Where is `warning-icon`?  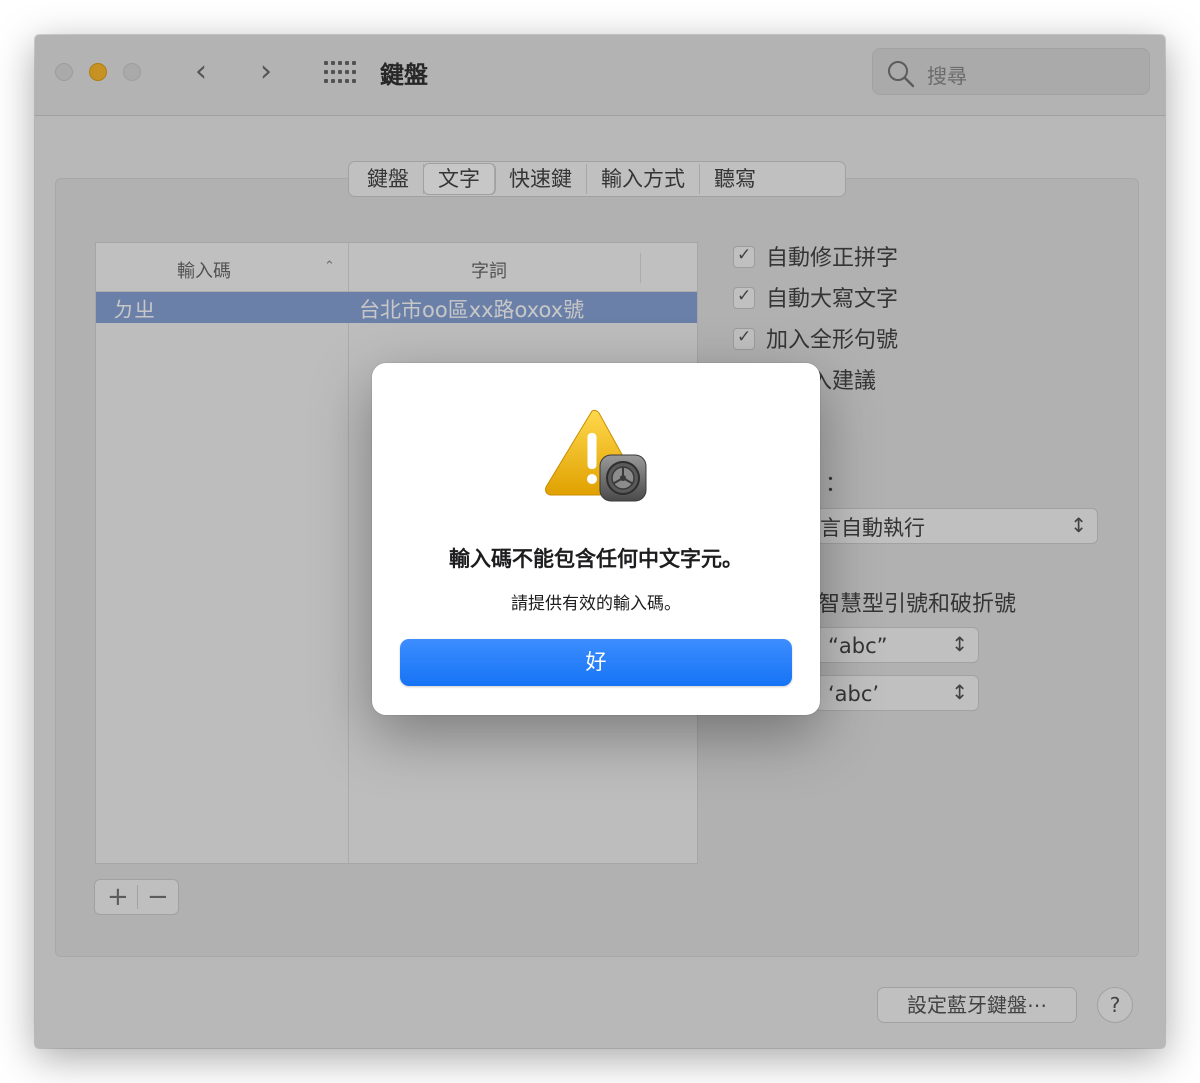 warning-icon is located at coordinates (596, 455).